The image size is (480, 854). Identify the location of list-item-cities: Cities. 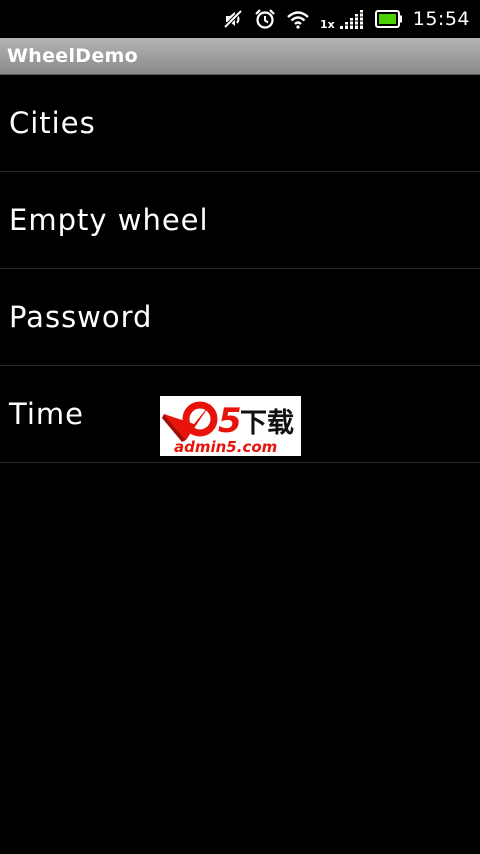
(240, 123).